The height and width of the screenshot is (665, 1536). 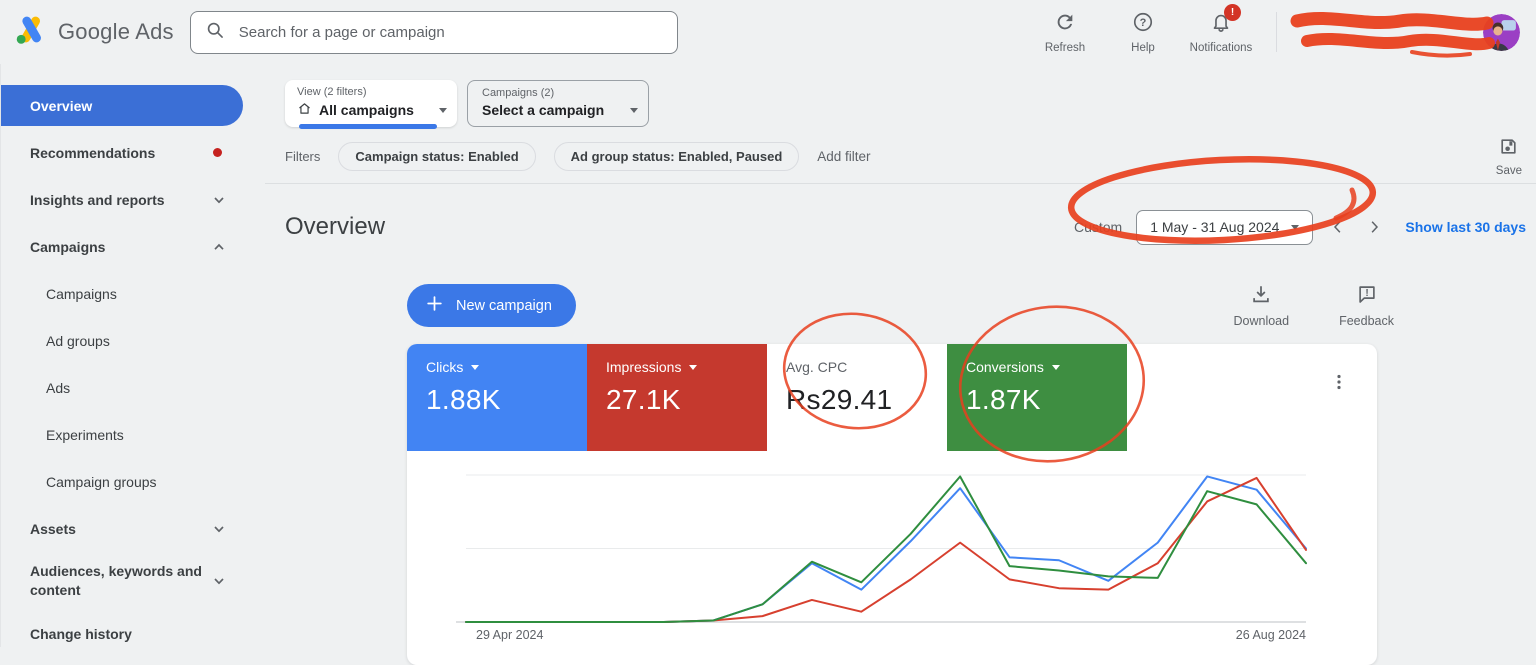 What do you see at coordinates (219, 247) in the screenshot?
I see `chevron-up-icon` at bounding box center [219, 247].